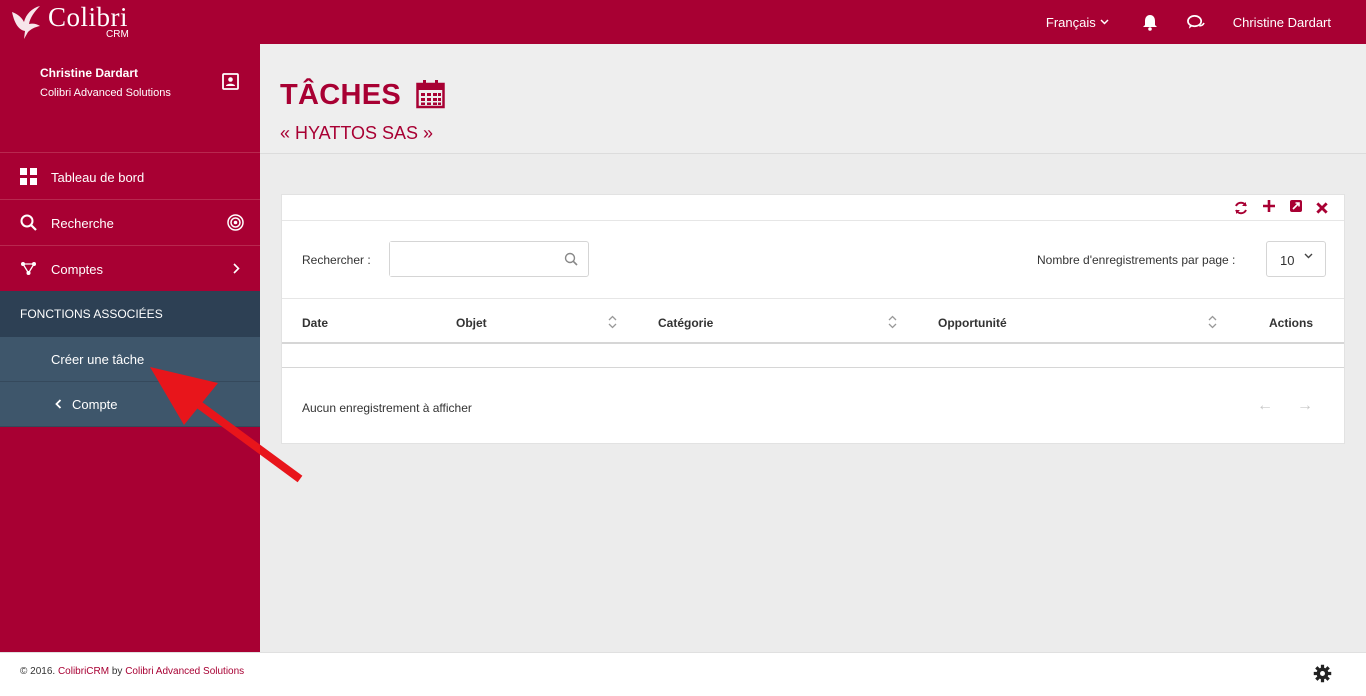  Describe the element at coordinates (77, 269) in the screenshot. I see `sidebar-item-label: Comptes` at that location.